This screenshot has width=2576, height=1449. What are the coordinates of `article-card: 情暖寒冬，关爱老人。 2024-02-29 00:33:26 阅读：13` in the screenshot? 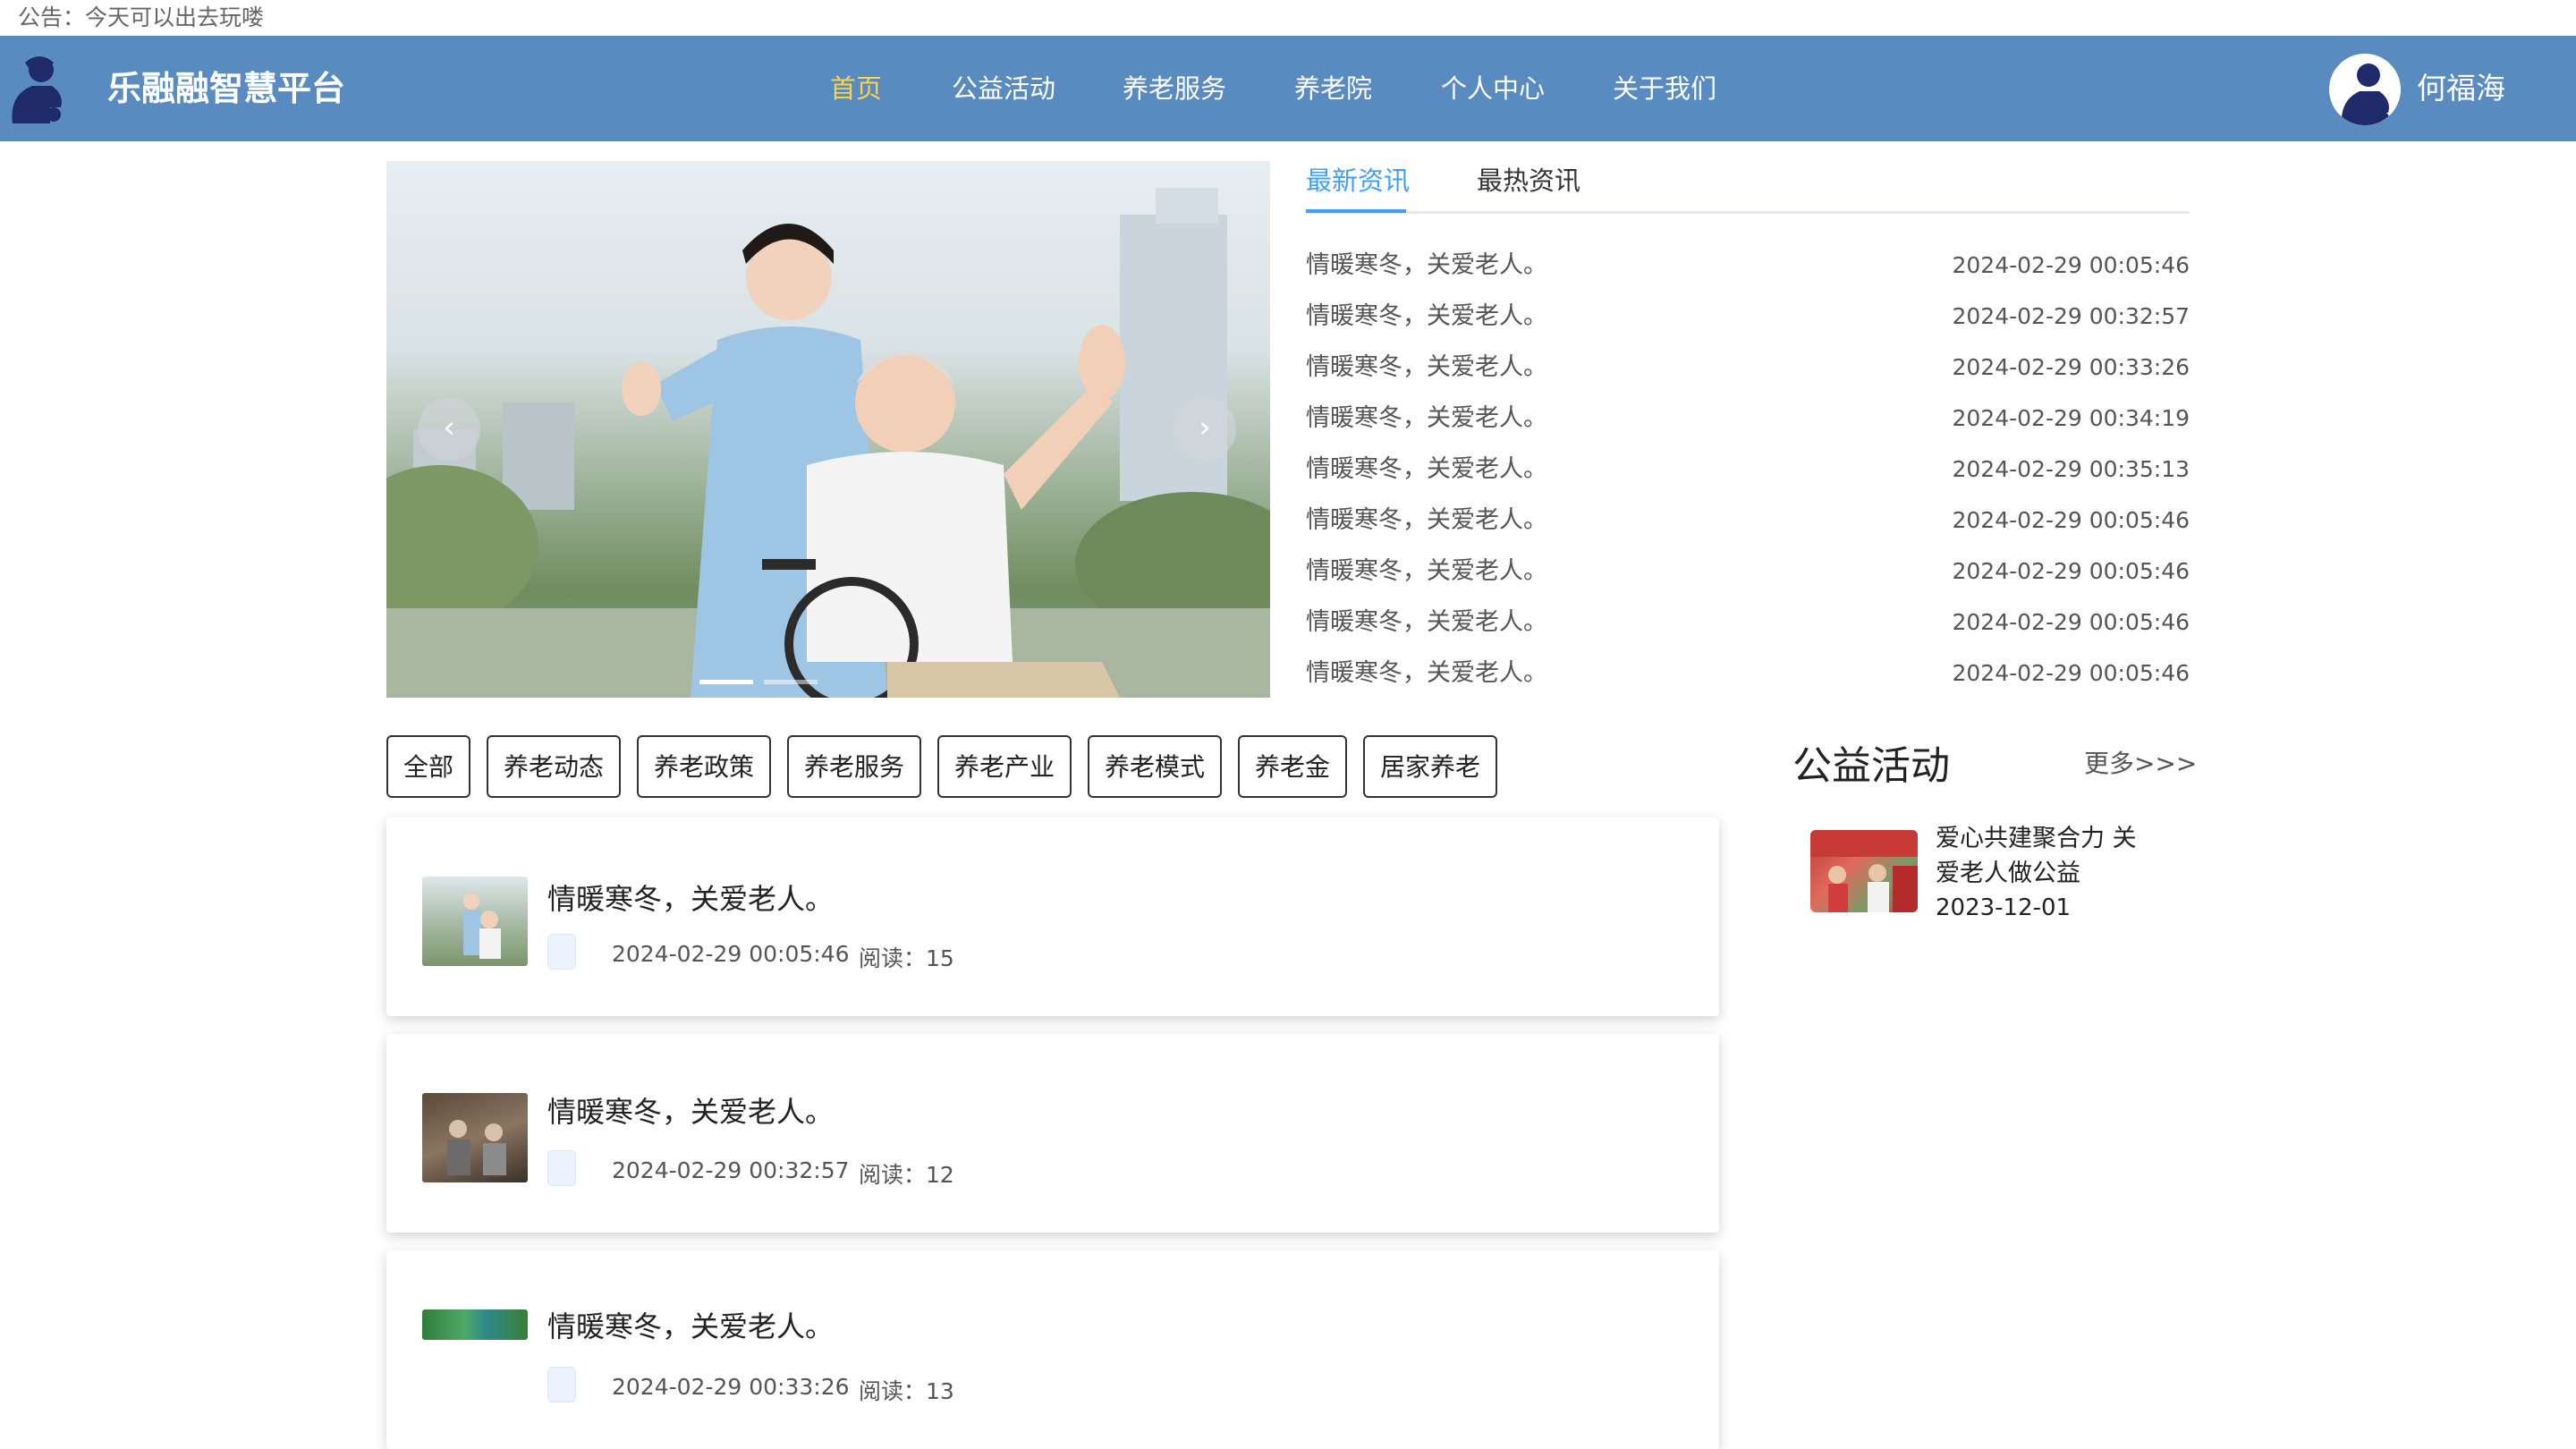 It's located at (1052, 1349).